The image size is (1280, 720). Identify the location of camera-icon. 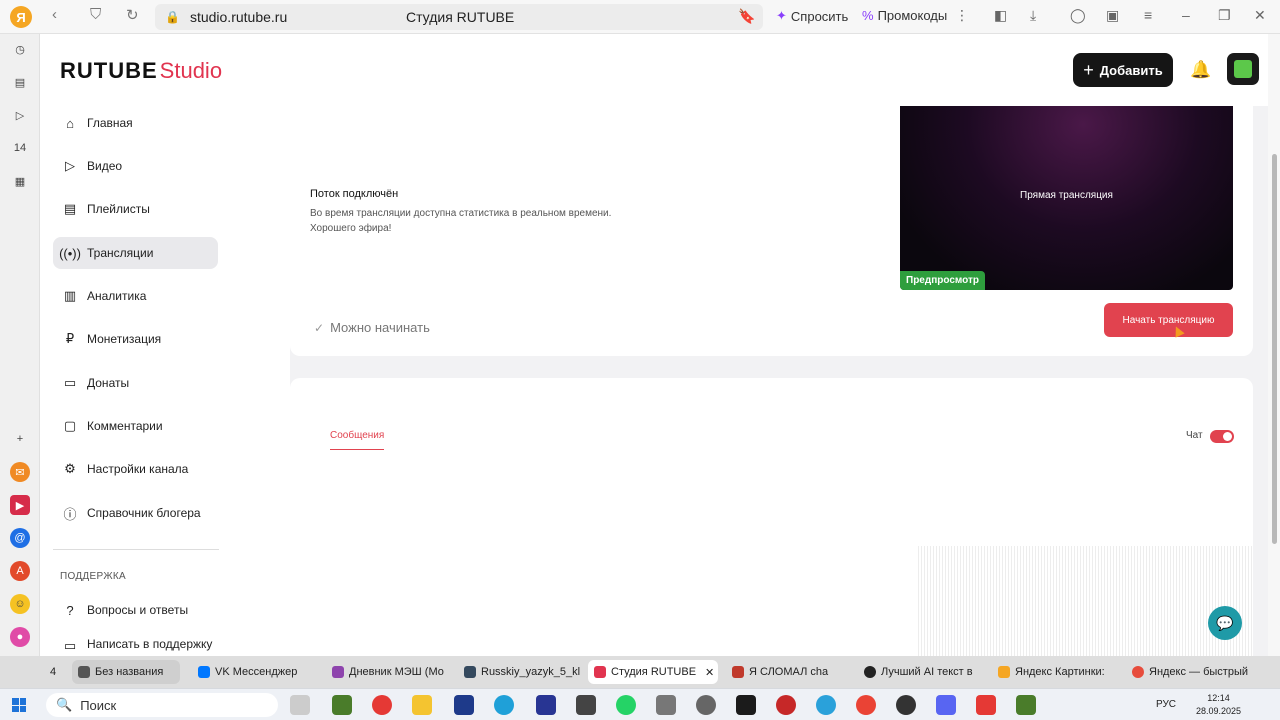
(666, 705).